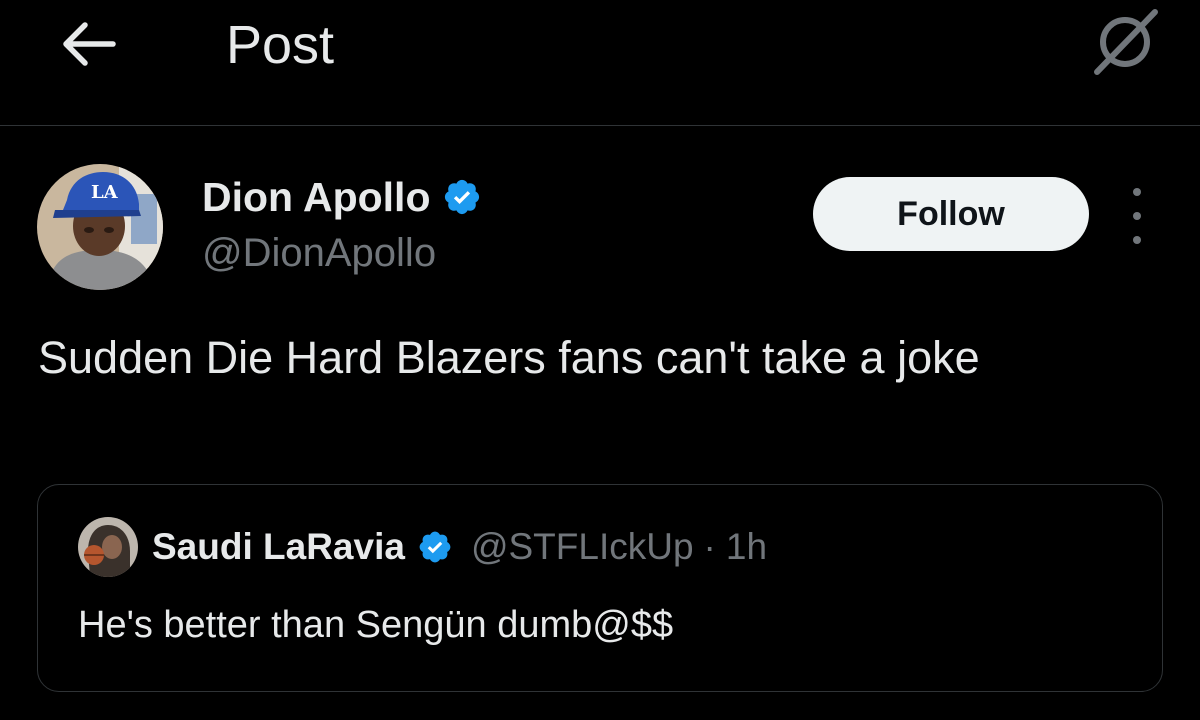 The height and width of the screenshot is (720, 1200). What do you see at coordinates (105, 192) in the screenshot?
I see `svg-text: LA` at bounding box center [105, 192].